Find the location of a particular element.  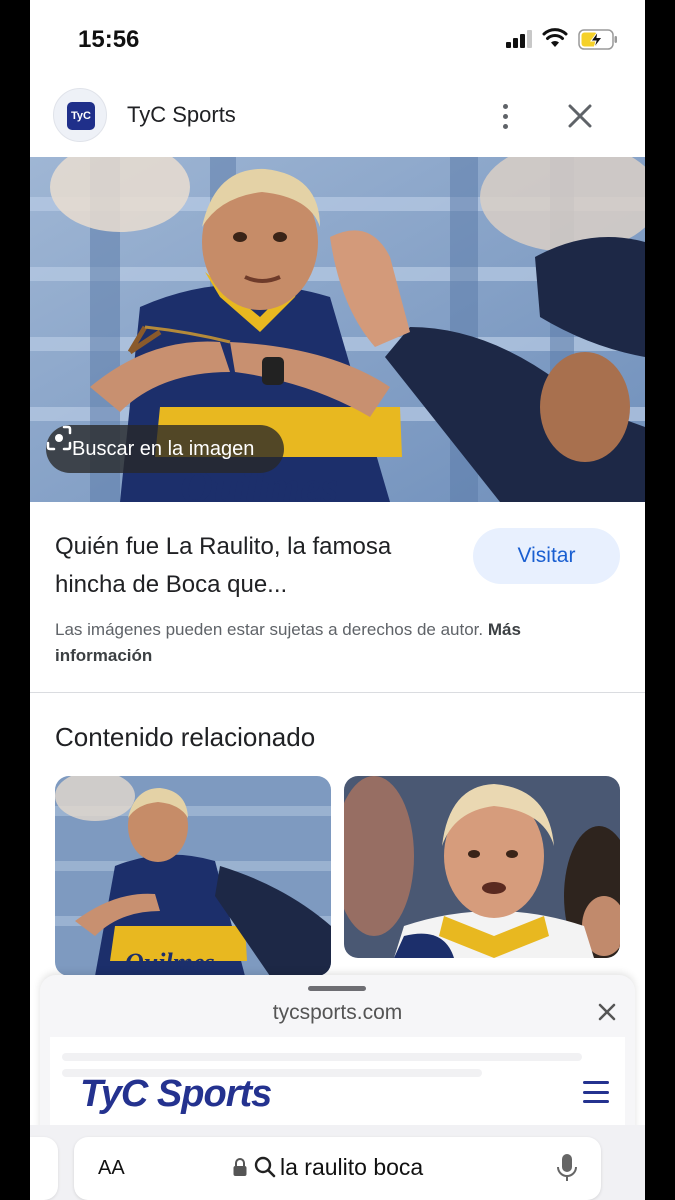

related-photo-1: Quilmes is located at coordinates (193, 876).